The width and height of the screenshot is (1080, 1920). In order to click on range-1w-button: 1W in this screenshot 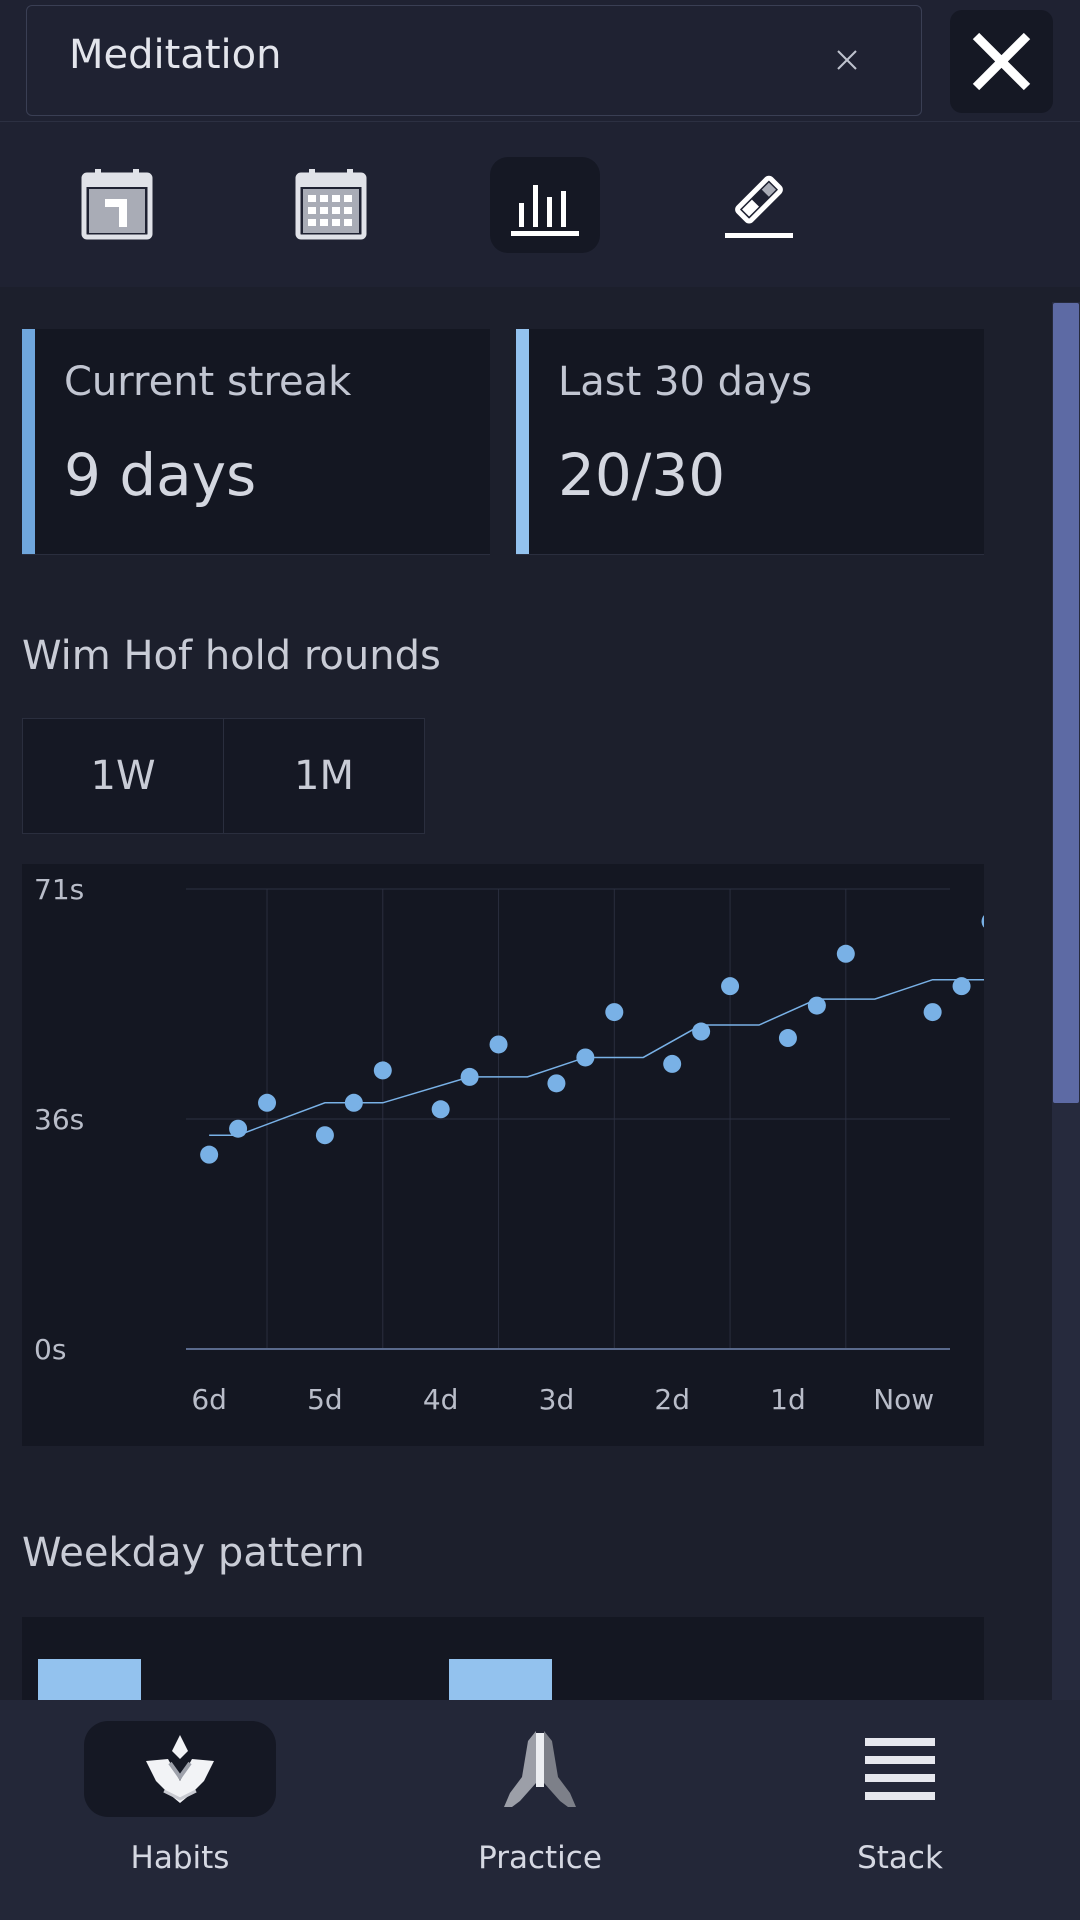, I will do `click(123, 776)`.